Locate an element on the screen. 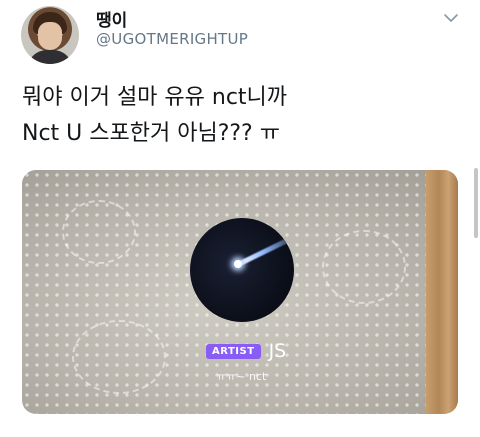  user-handle: @UGOTMERIGHTUP is located at coordinates (172, 39).